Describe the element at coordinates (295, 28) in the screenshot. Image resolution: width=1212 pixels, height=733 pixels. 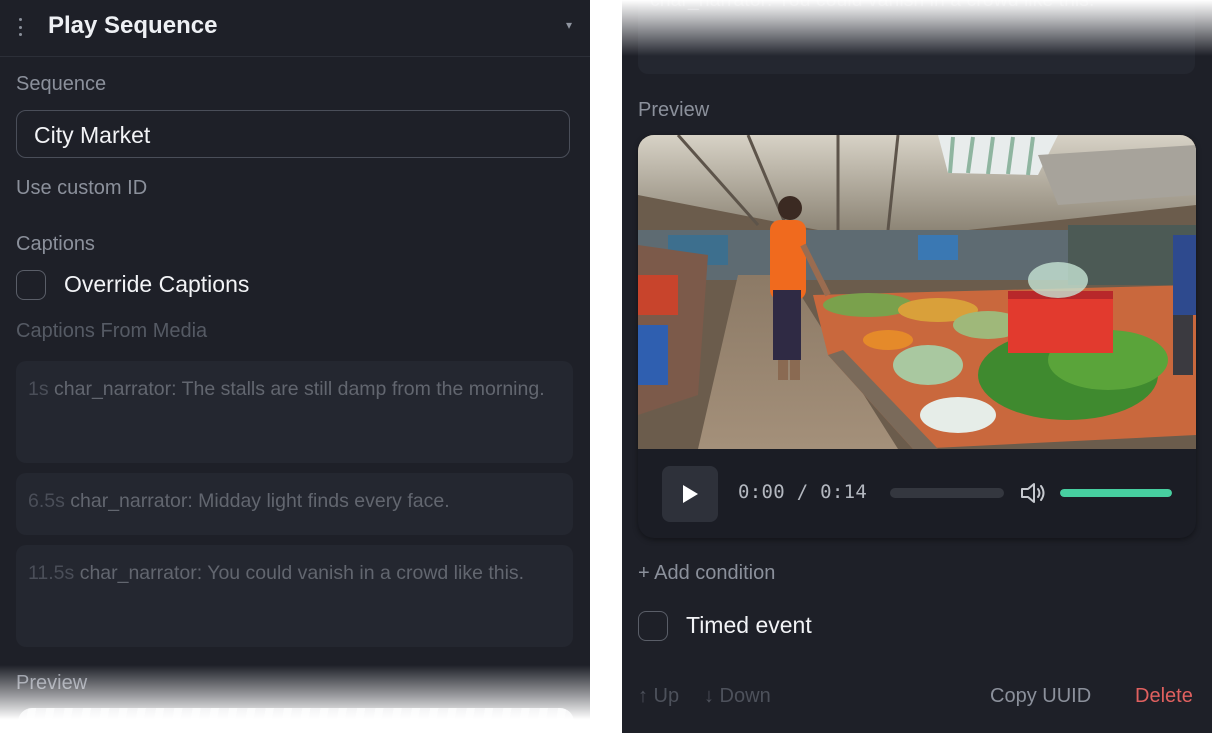
I see `panel-header: Play Sequence ▾` at that location.